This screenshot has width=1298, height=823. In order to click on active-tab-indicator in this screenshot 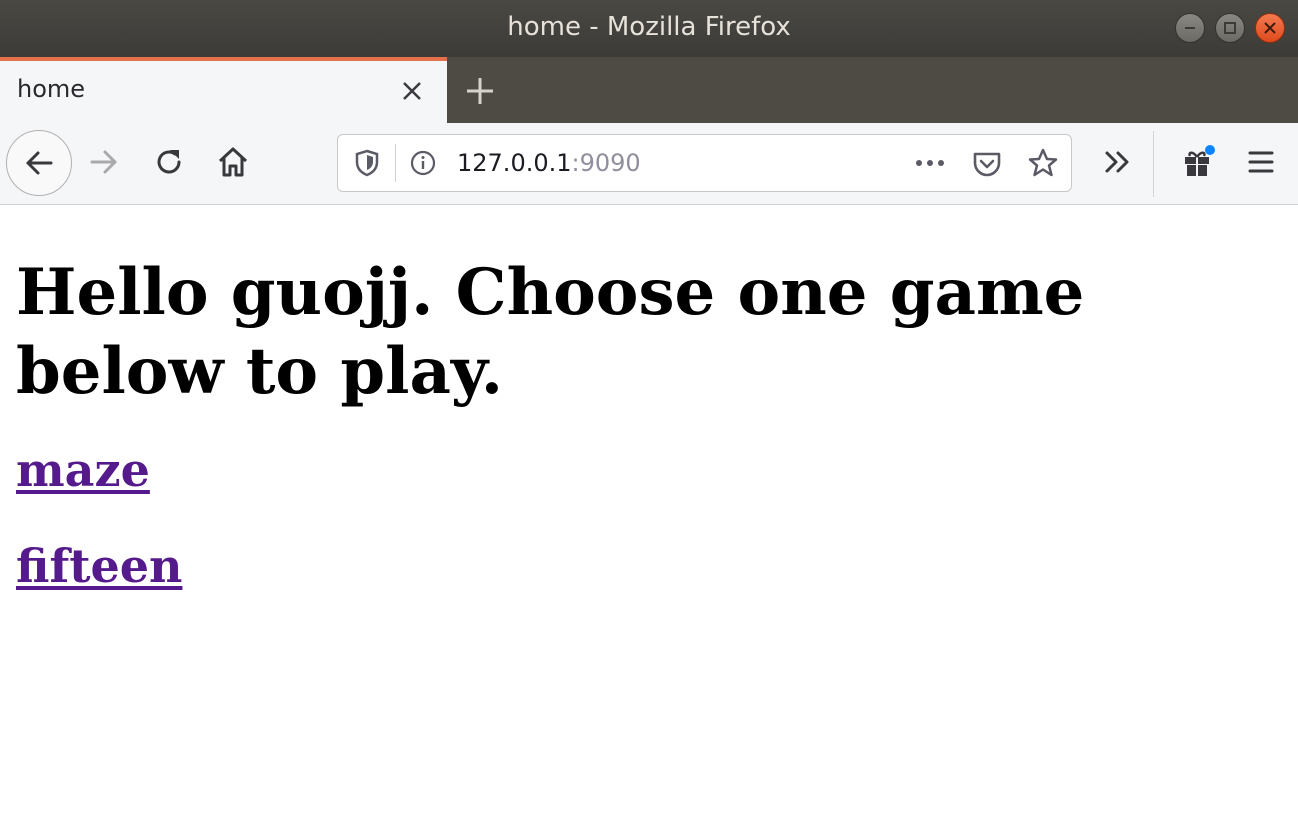, I will do `click(223, 59)`.